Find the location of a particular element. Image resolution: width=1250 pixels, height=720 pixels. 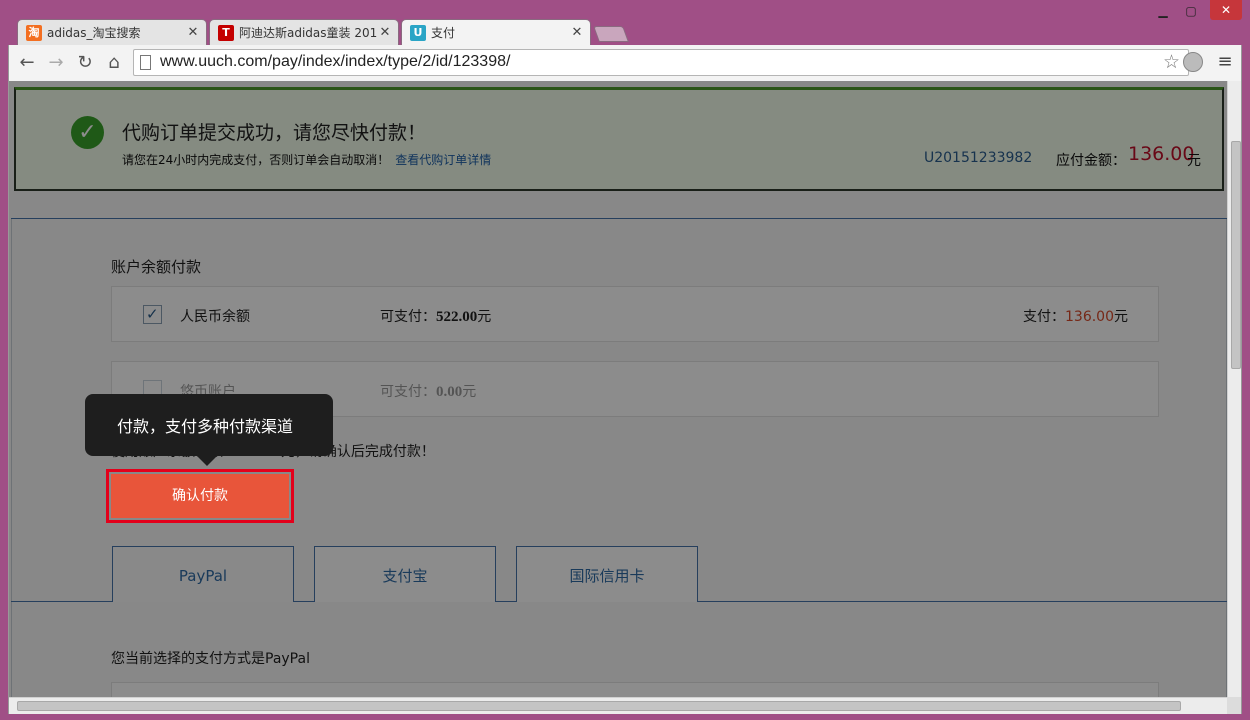

tab-tmall: T 阿迪达斯adidas童装 201 ✕ is located at coordinates (304, 32).